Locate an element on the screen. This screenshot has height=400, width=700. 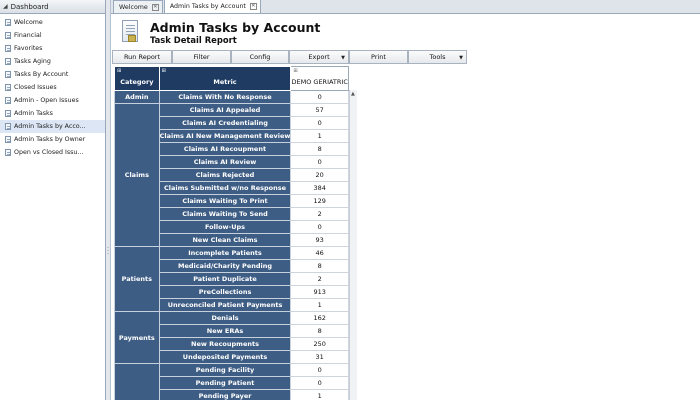
sidebar-item-admin-tasks: Admin Tasks is located at coordinates (52, 113).